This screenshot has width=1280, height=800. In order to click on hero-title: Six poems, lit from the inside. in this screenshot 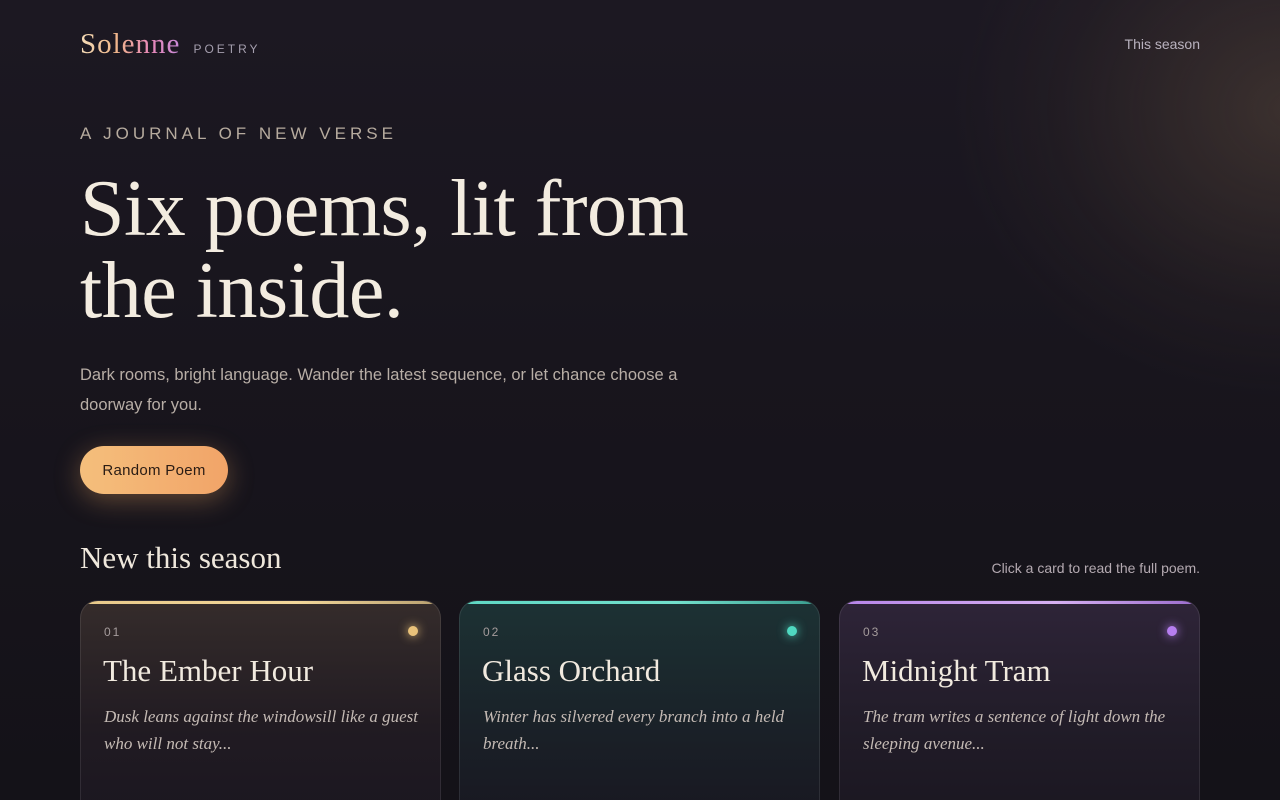, I will do `click(430, 250)`.